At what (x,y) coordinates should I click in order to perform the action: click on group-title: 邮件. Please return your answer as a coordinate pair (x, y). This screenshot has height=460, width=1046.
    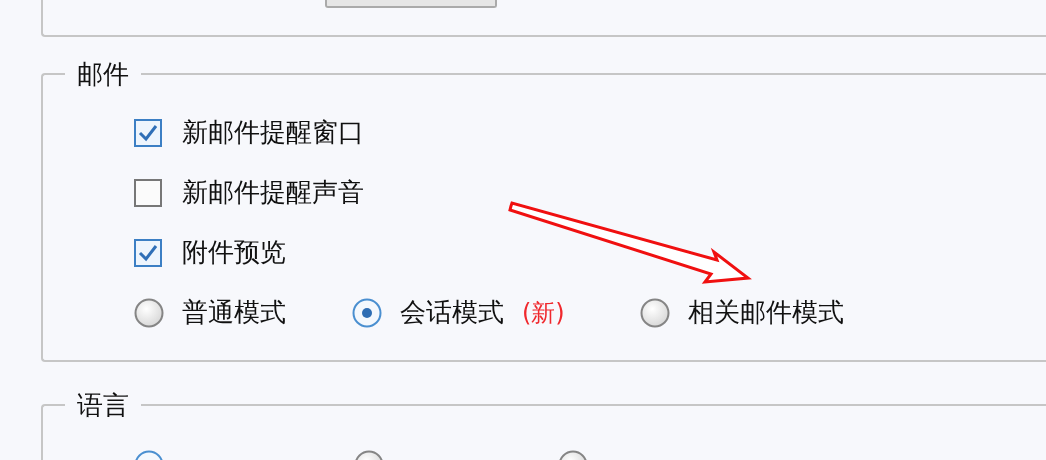
    Looking at the image, I should click on (103, 74).